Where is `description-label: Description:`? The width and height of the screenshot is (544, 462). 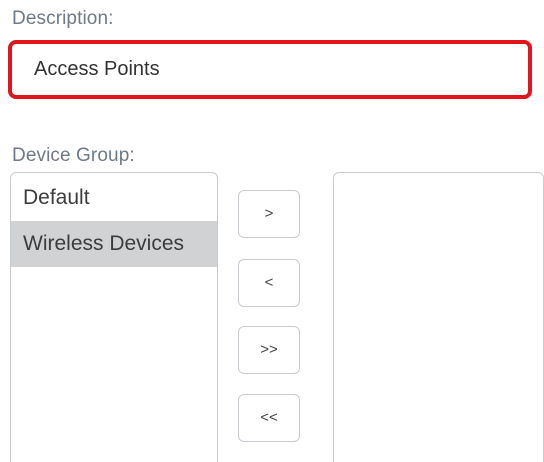 description-label: Description: is located at coordinates (63, 18).